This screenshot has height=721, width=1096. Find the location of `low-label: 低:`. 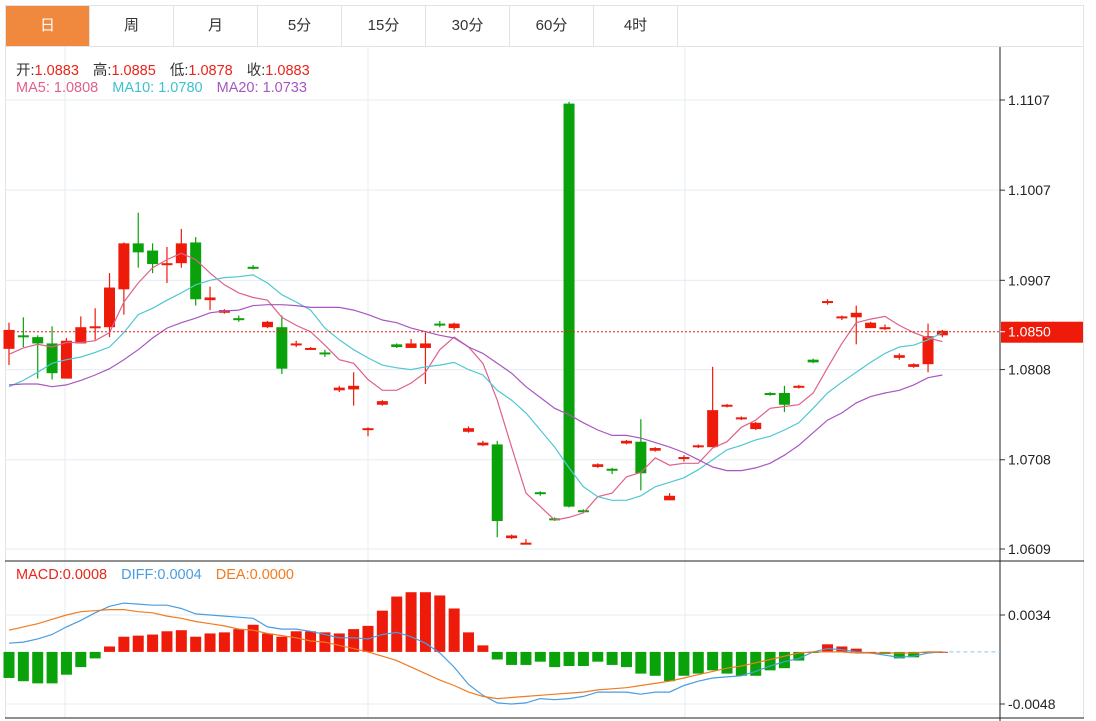

low-label: 低: is located at coordinates (179, 71).